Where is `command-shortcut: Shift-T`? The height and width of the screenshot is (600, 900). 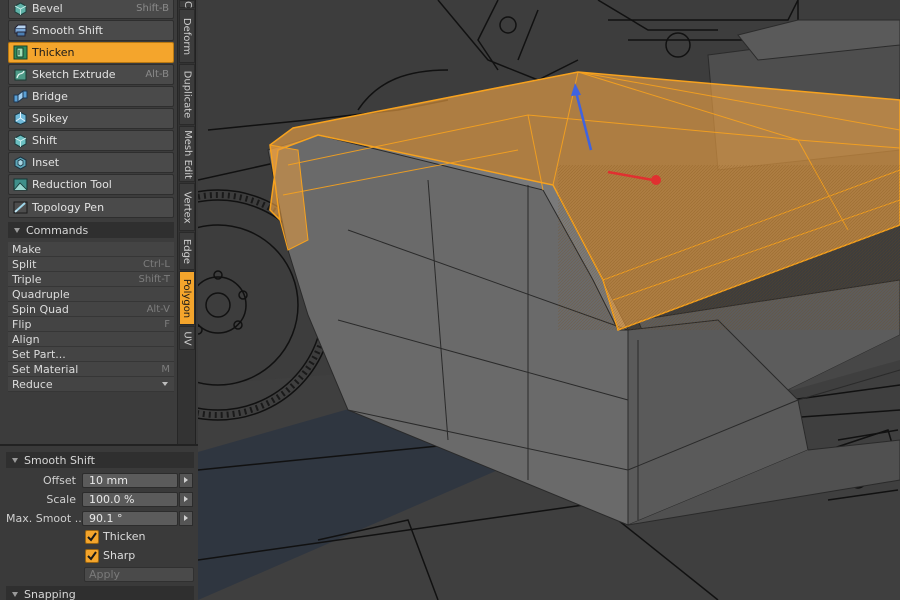 command-shortcut: Shift-T is located at coordinates (154, 279).